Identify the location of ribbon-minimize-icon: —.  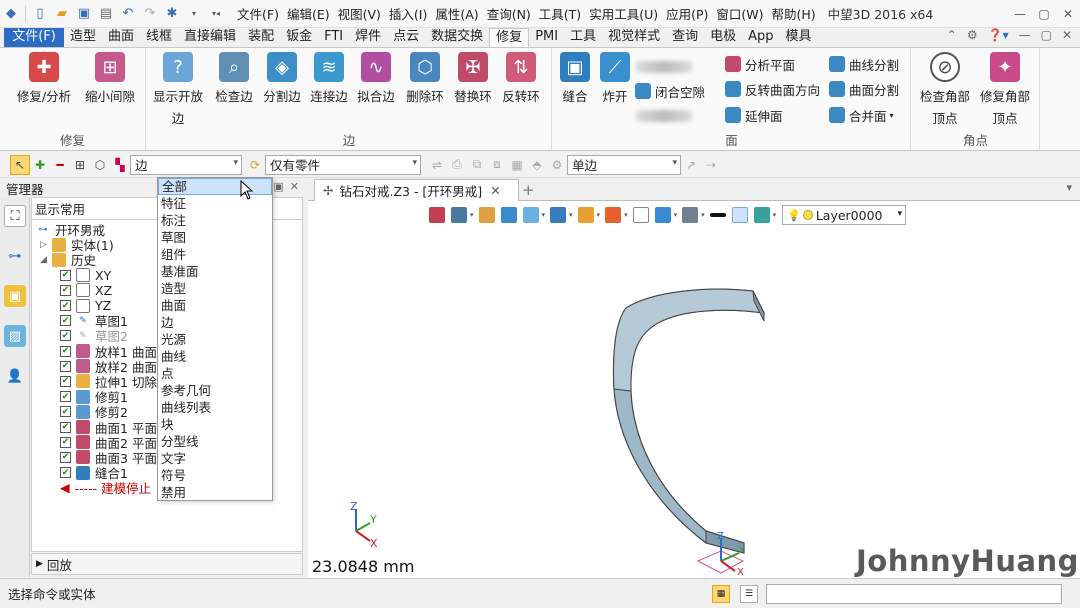
(1025, 35).